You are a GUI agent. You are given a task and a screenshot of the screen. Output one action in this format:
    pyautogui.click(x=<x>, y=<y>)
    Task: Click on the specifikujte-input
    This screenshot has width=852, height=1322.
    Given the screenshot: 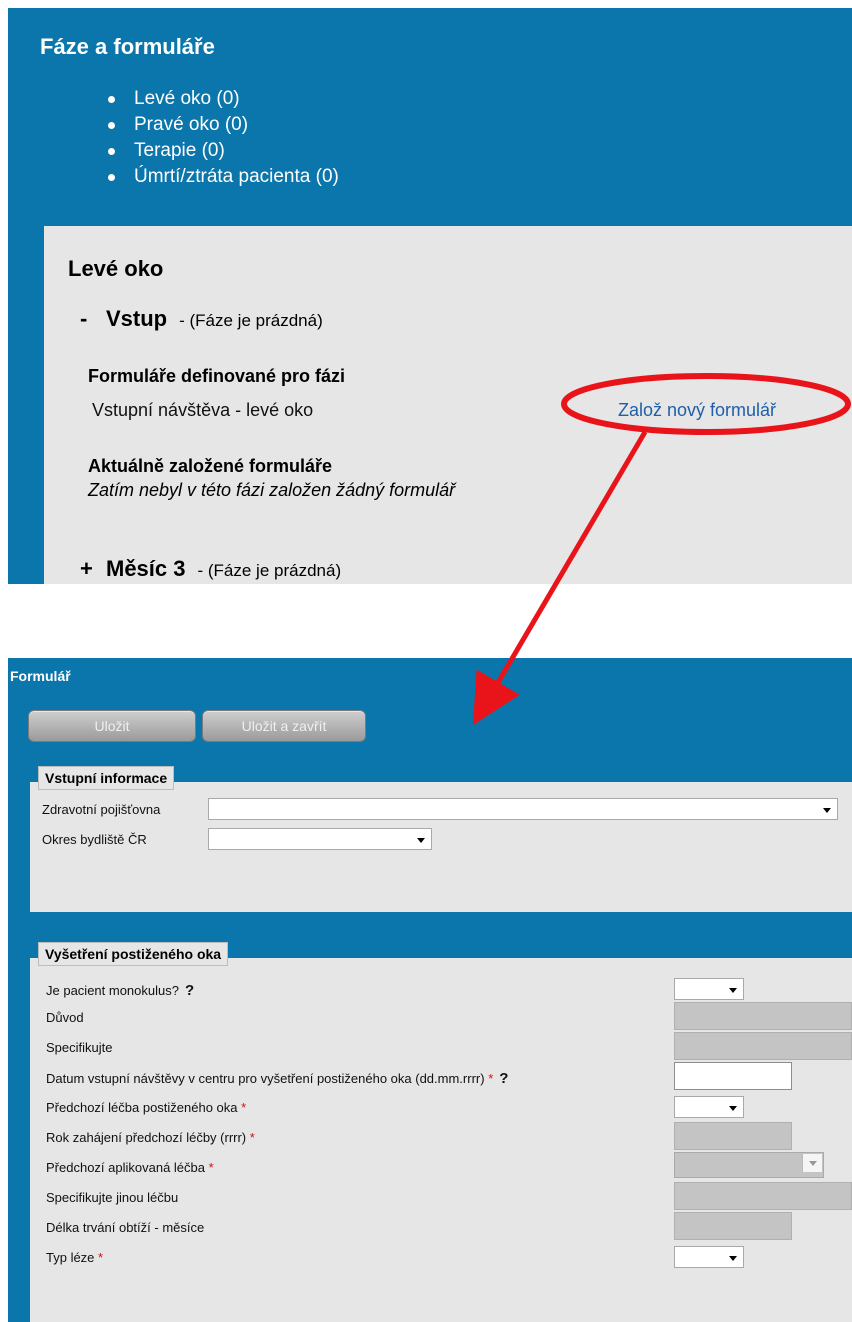 What is the action you would take?
    pyautogui.click(x=763, y=1046)
    